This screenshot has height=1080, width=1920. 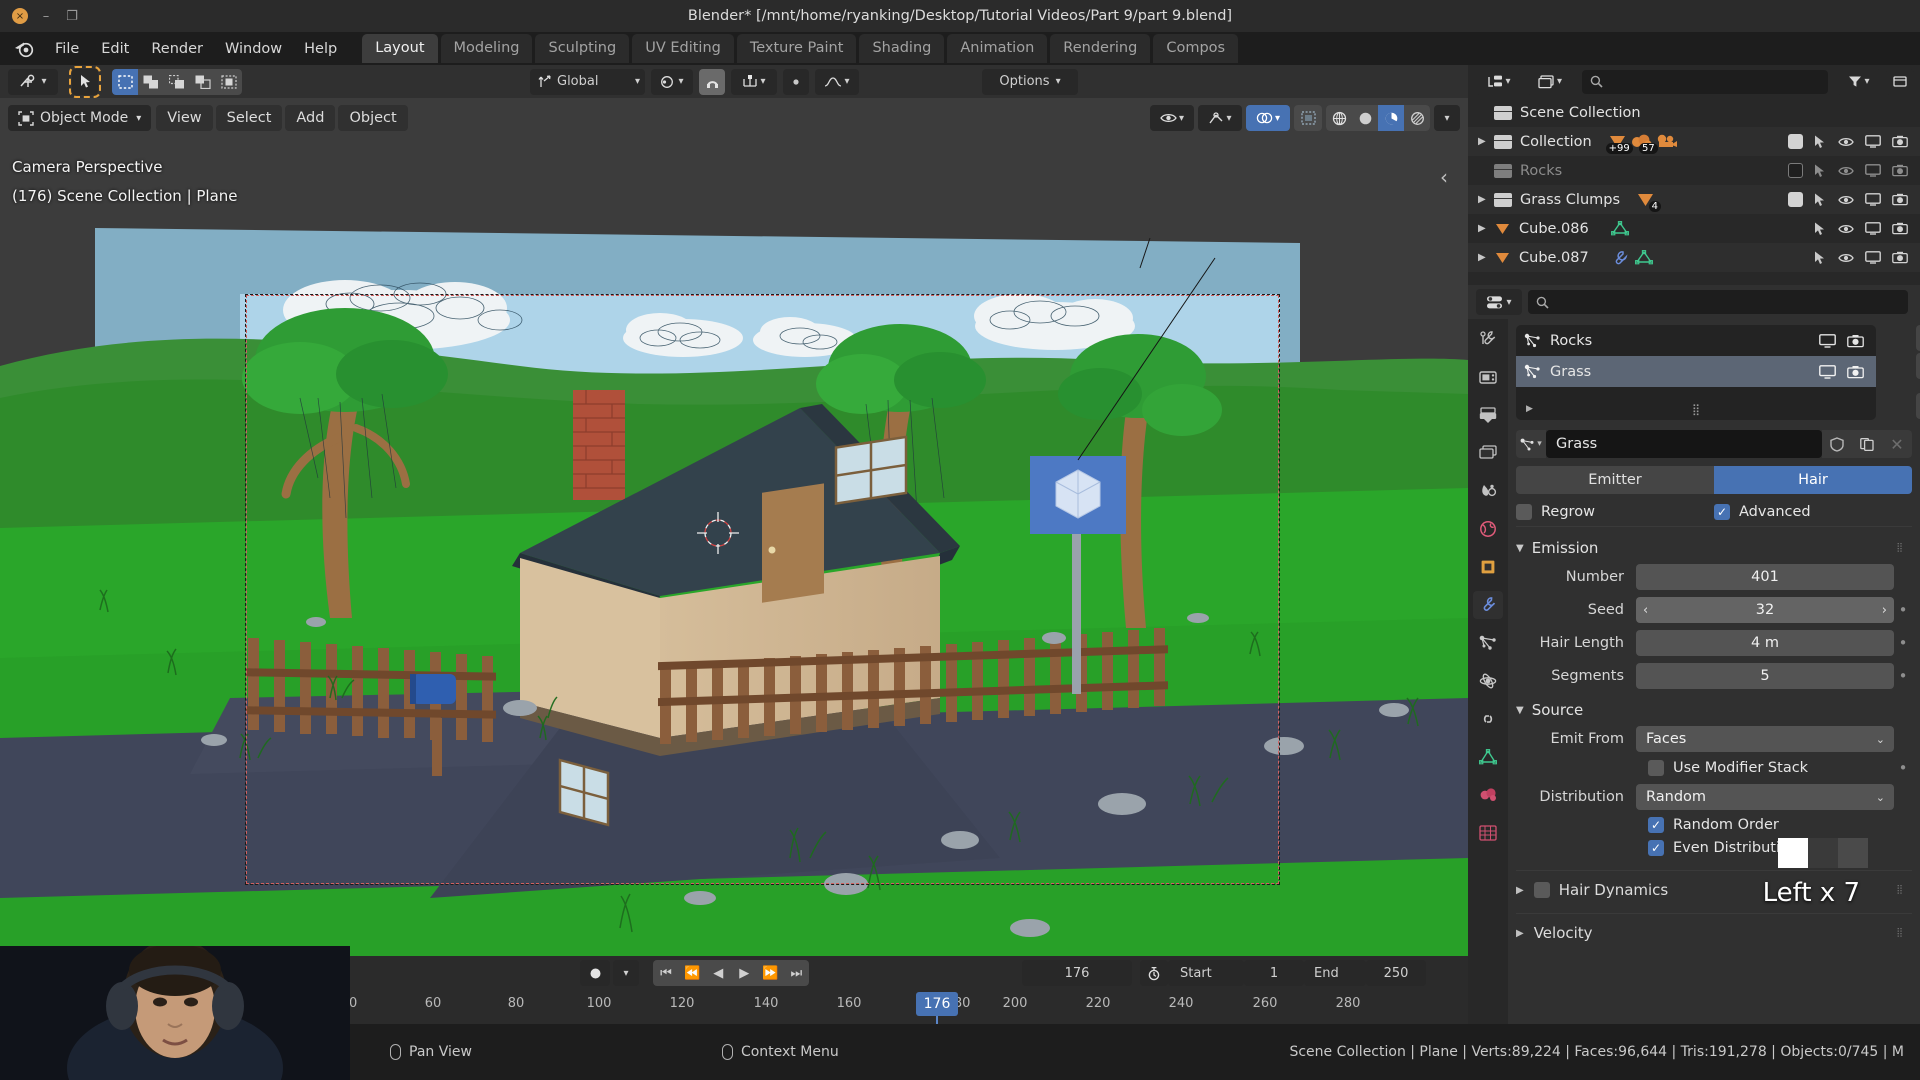 I want to click on blender-logo-icon, so click(x=24, y=49).